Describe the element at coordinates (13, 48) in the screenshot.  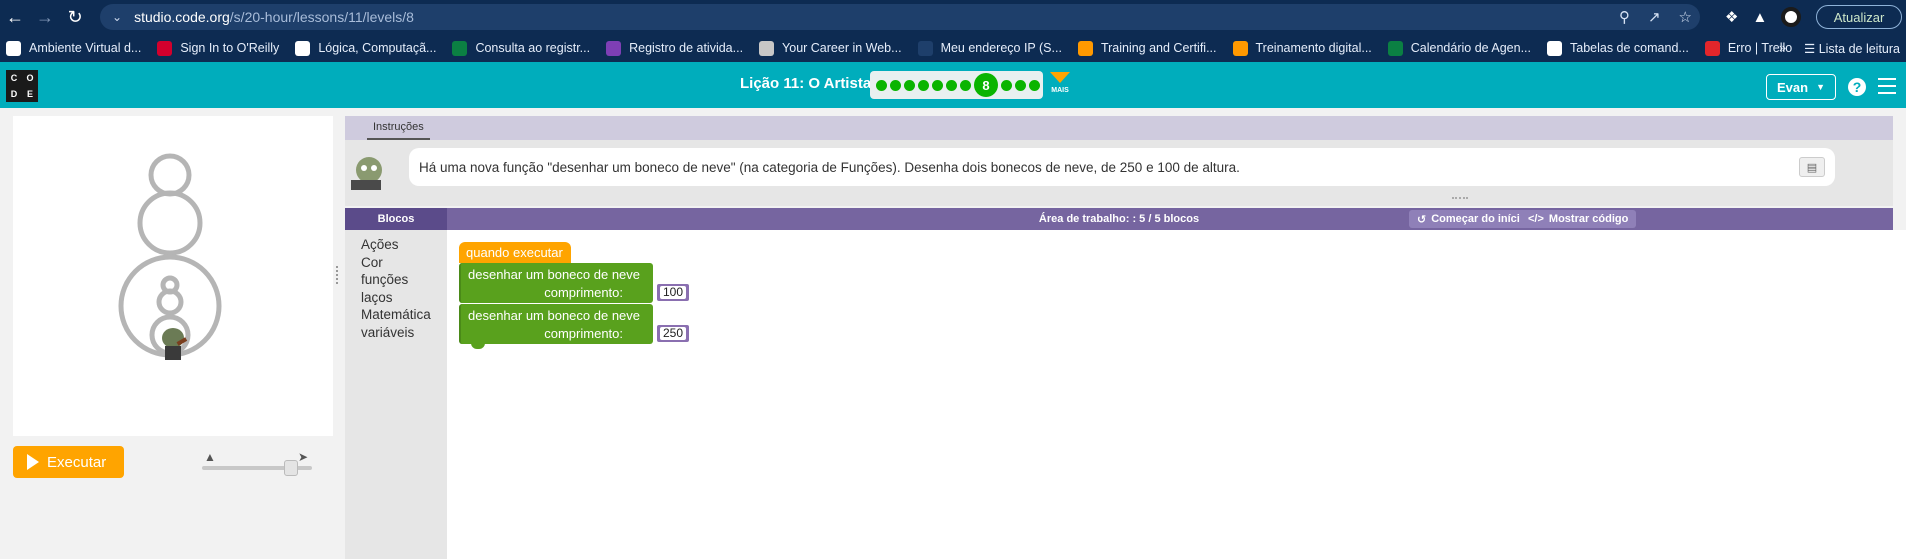
I see `globe-icon` at that location.